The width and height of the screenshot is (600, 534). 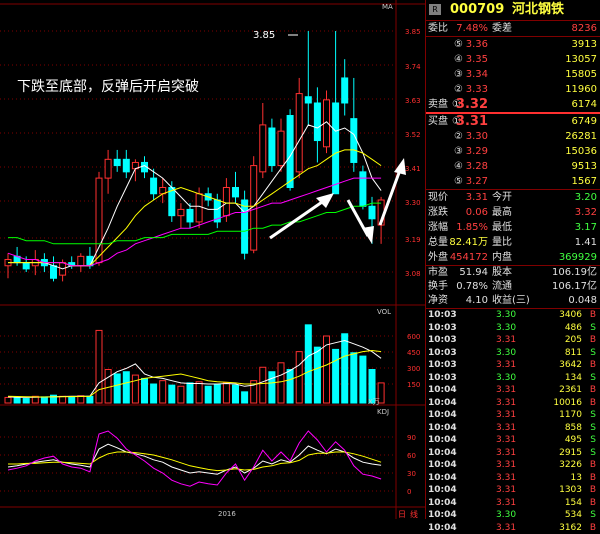 What do you see at coordinates (458, 59) in the screenshot?
I see `ask-level: ④` at bounding box center [458, 59].